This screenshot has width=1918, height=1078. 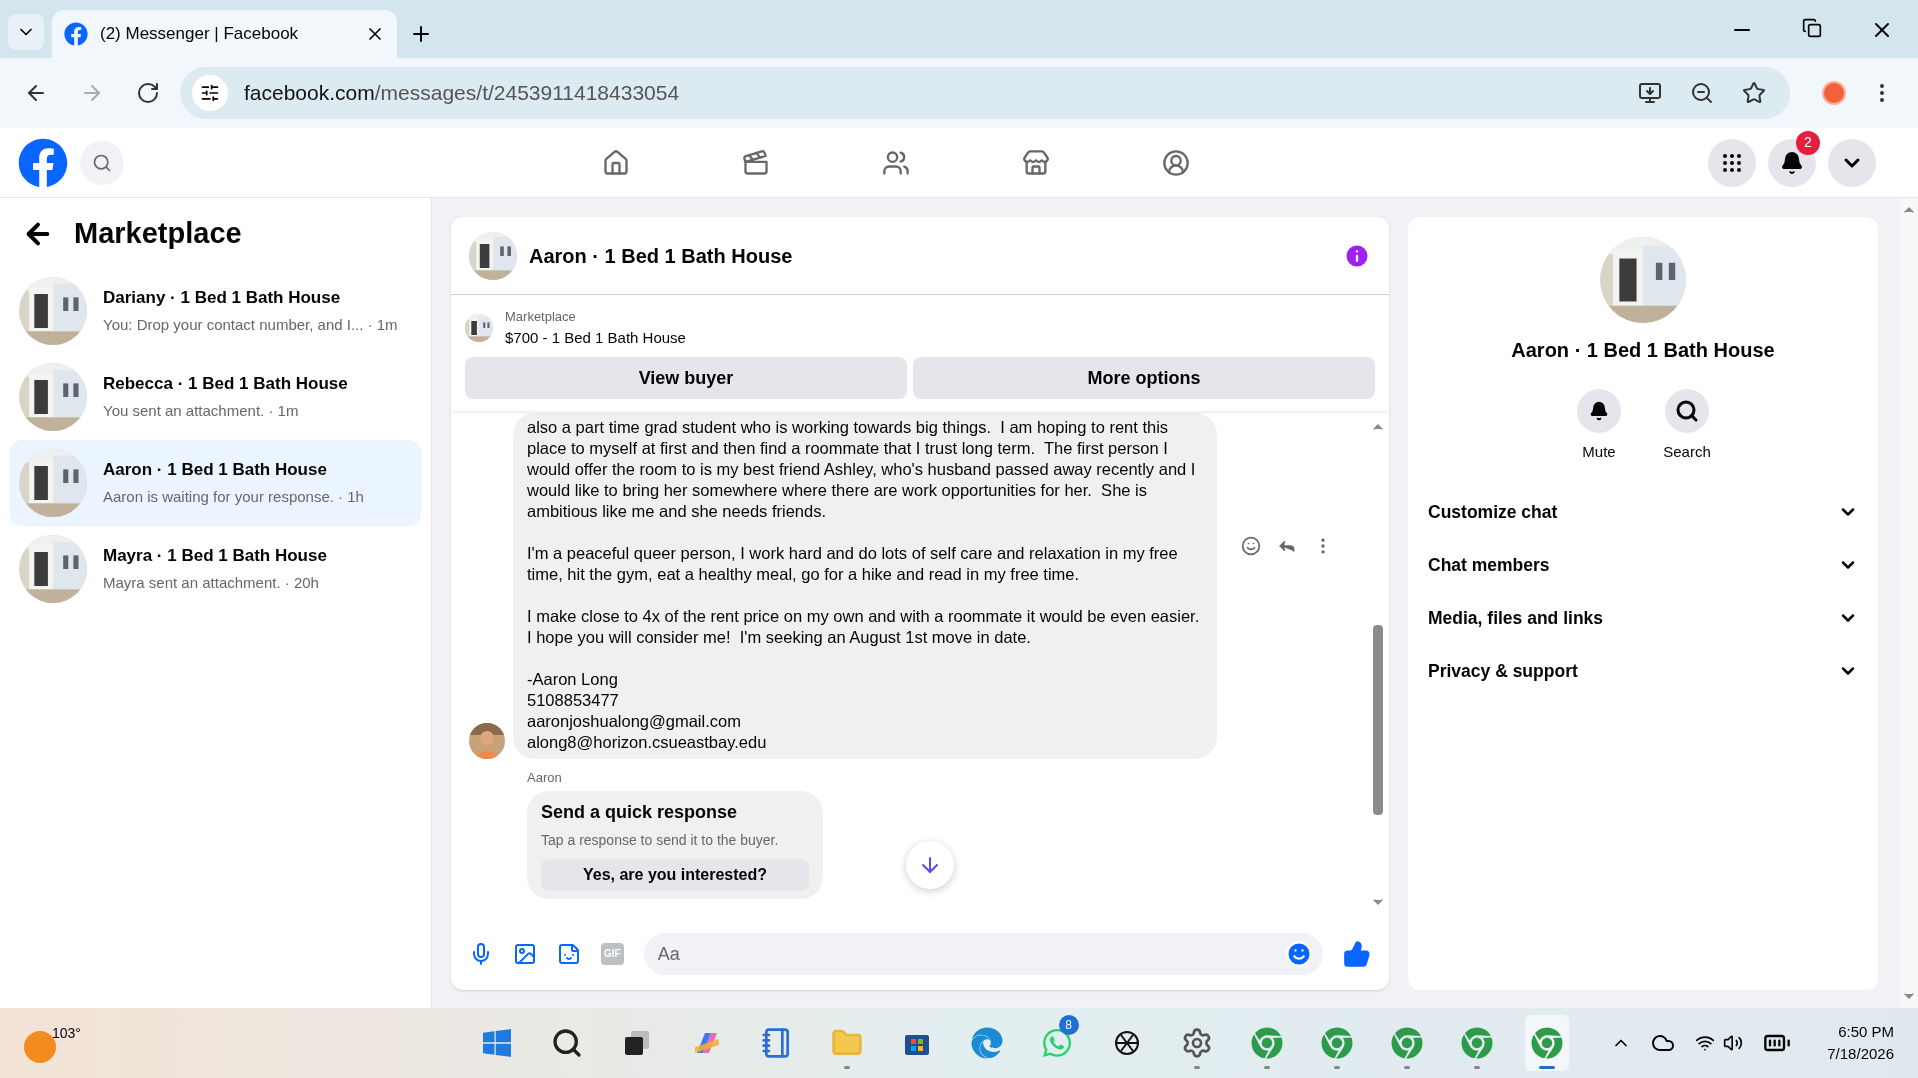 What do you see at coordinates (215, 470) in the screenshot?
I see `conversation-name: Aaron · 1 Bed 1 Bath House` at bounding box center [215, 470].